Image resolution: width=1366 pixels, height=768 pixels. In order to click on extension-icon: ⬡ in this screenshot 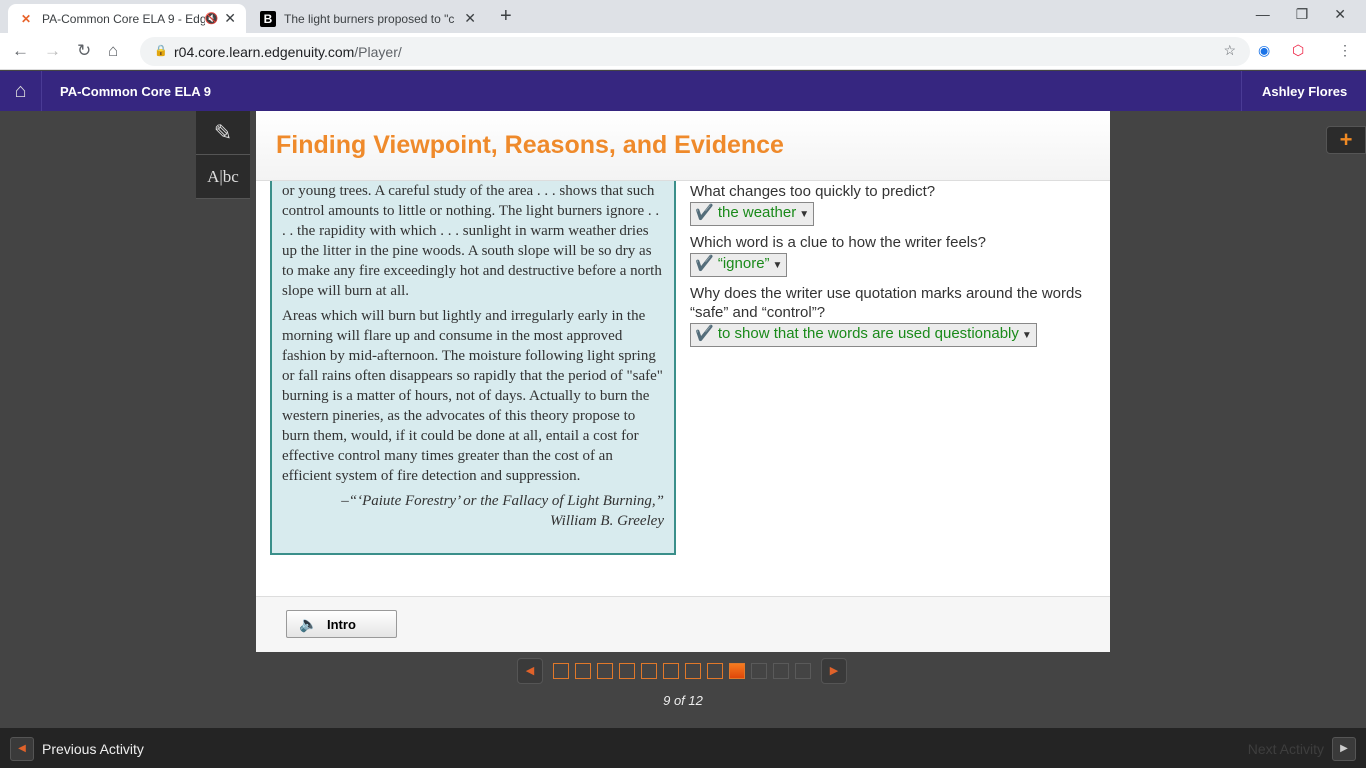, I will do `click(1298, 50)`.